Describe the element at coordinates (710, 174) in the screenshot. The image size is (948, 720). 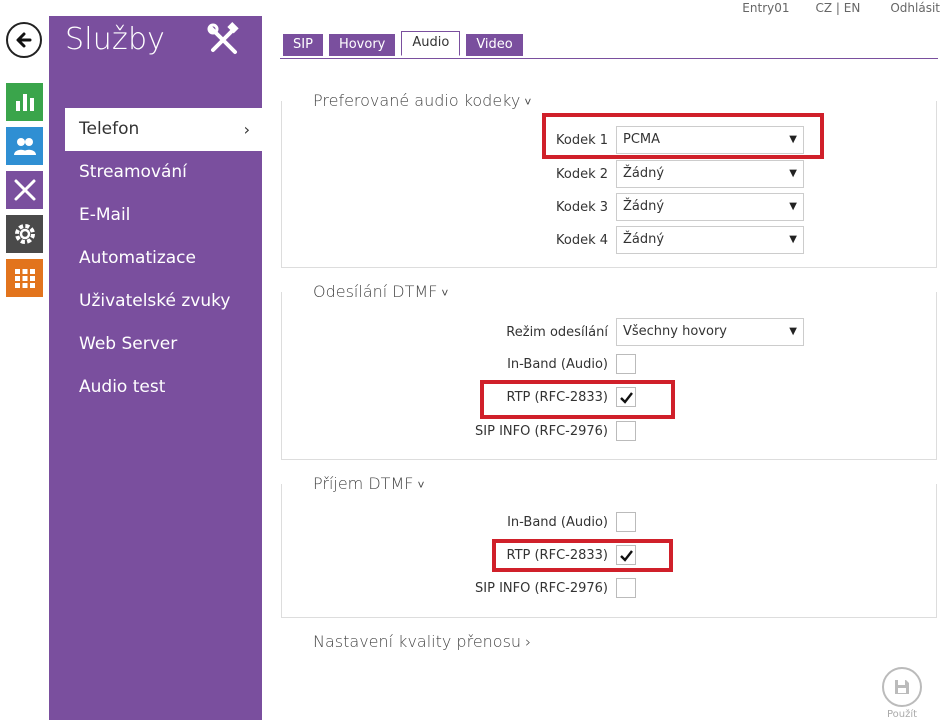
I see `codec-2-select: Žádný ▼` at that location.